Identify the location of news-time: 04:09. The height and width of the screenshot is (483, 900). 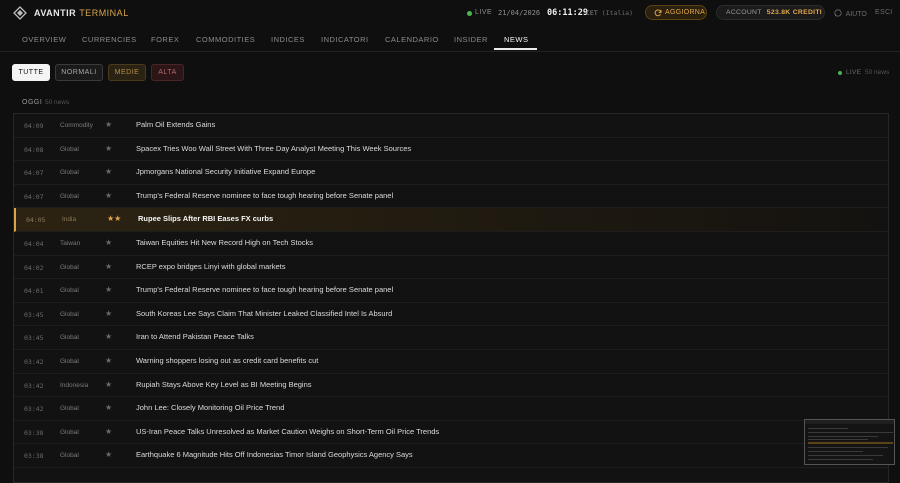
(34, 126).